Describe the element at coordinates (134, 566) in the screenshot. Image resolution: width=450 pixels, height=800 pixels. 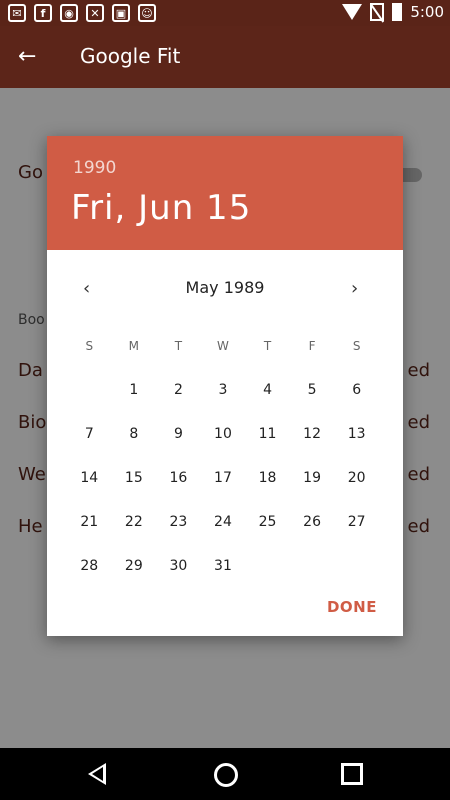
I see `calendar-day: 29` at that location.